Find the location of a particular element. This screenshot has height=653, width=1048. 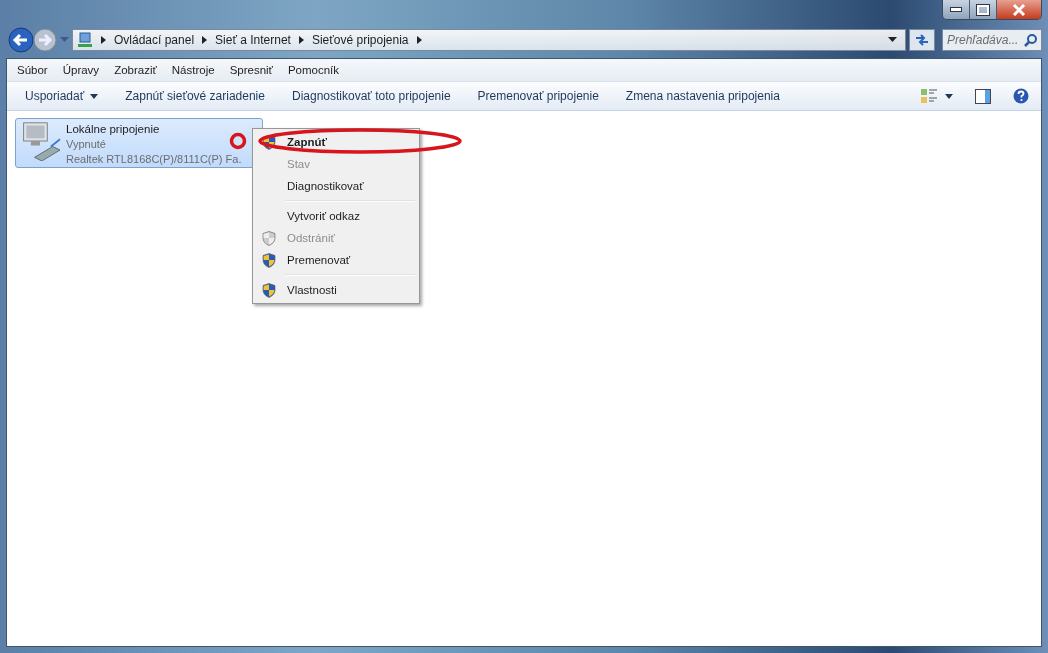

network-connection-item: Lokálne pripojenie Vypnuté Realtek RTL8168C(P)/8111C(P) Fa. is located at coordinates (139, 143).